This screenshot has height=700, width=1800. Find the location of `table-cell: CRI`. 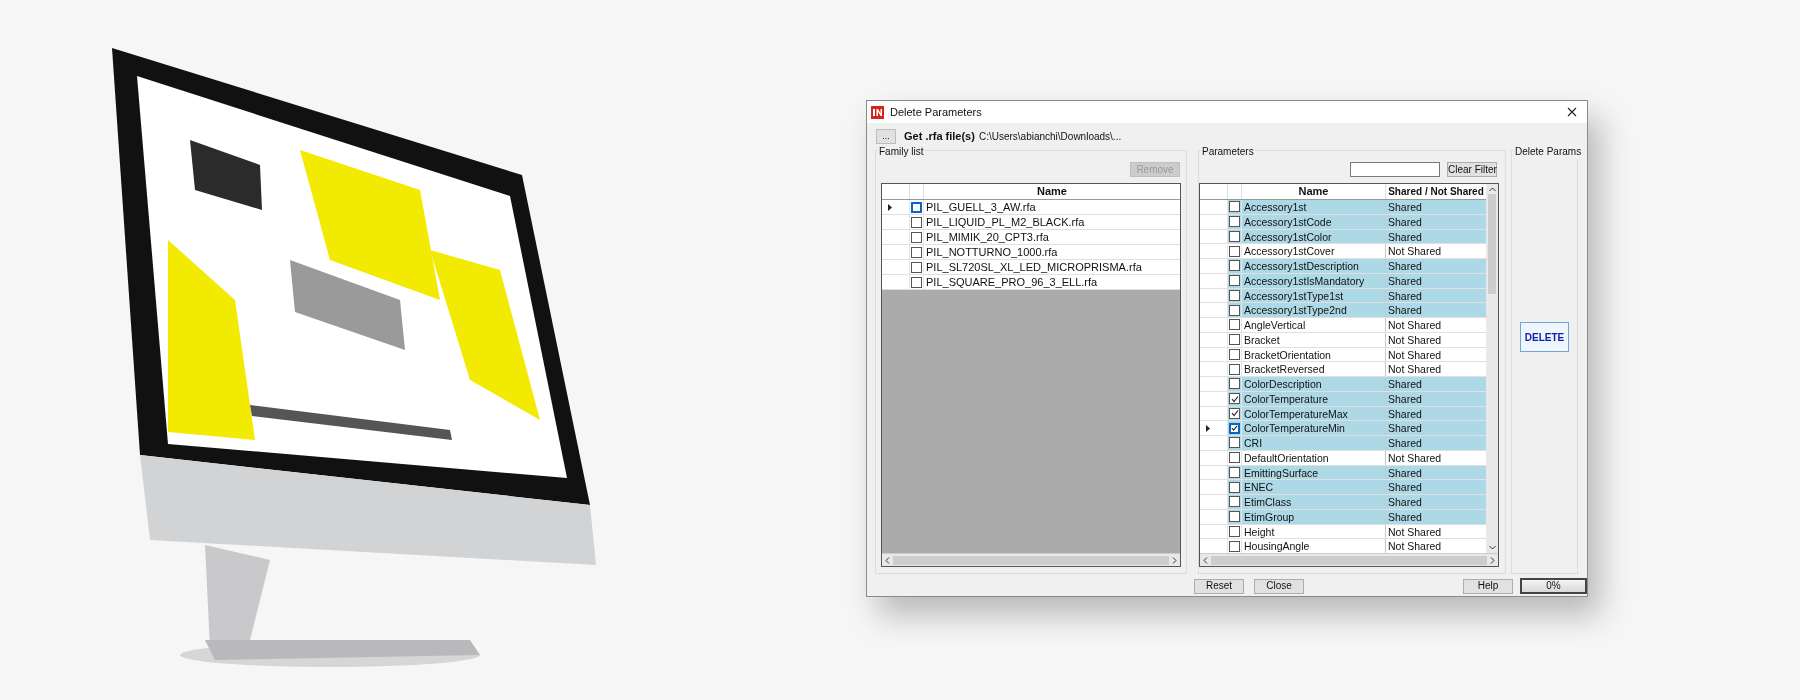

table-cell: CRI is located at coordinates (1314, 443).